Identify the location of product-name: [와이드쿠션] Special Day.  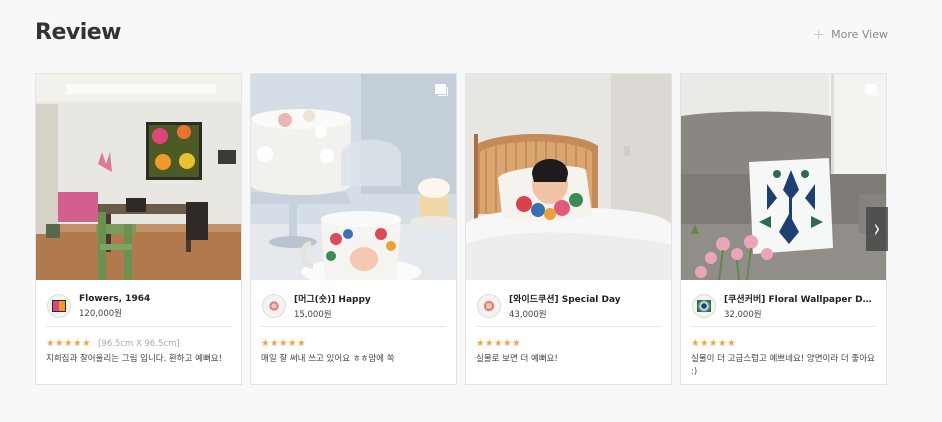
(585, 298).